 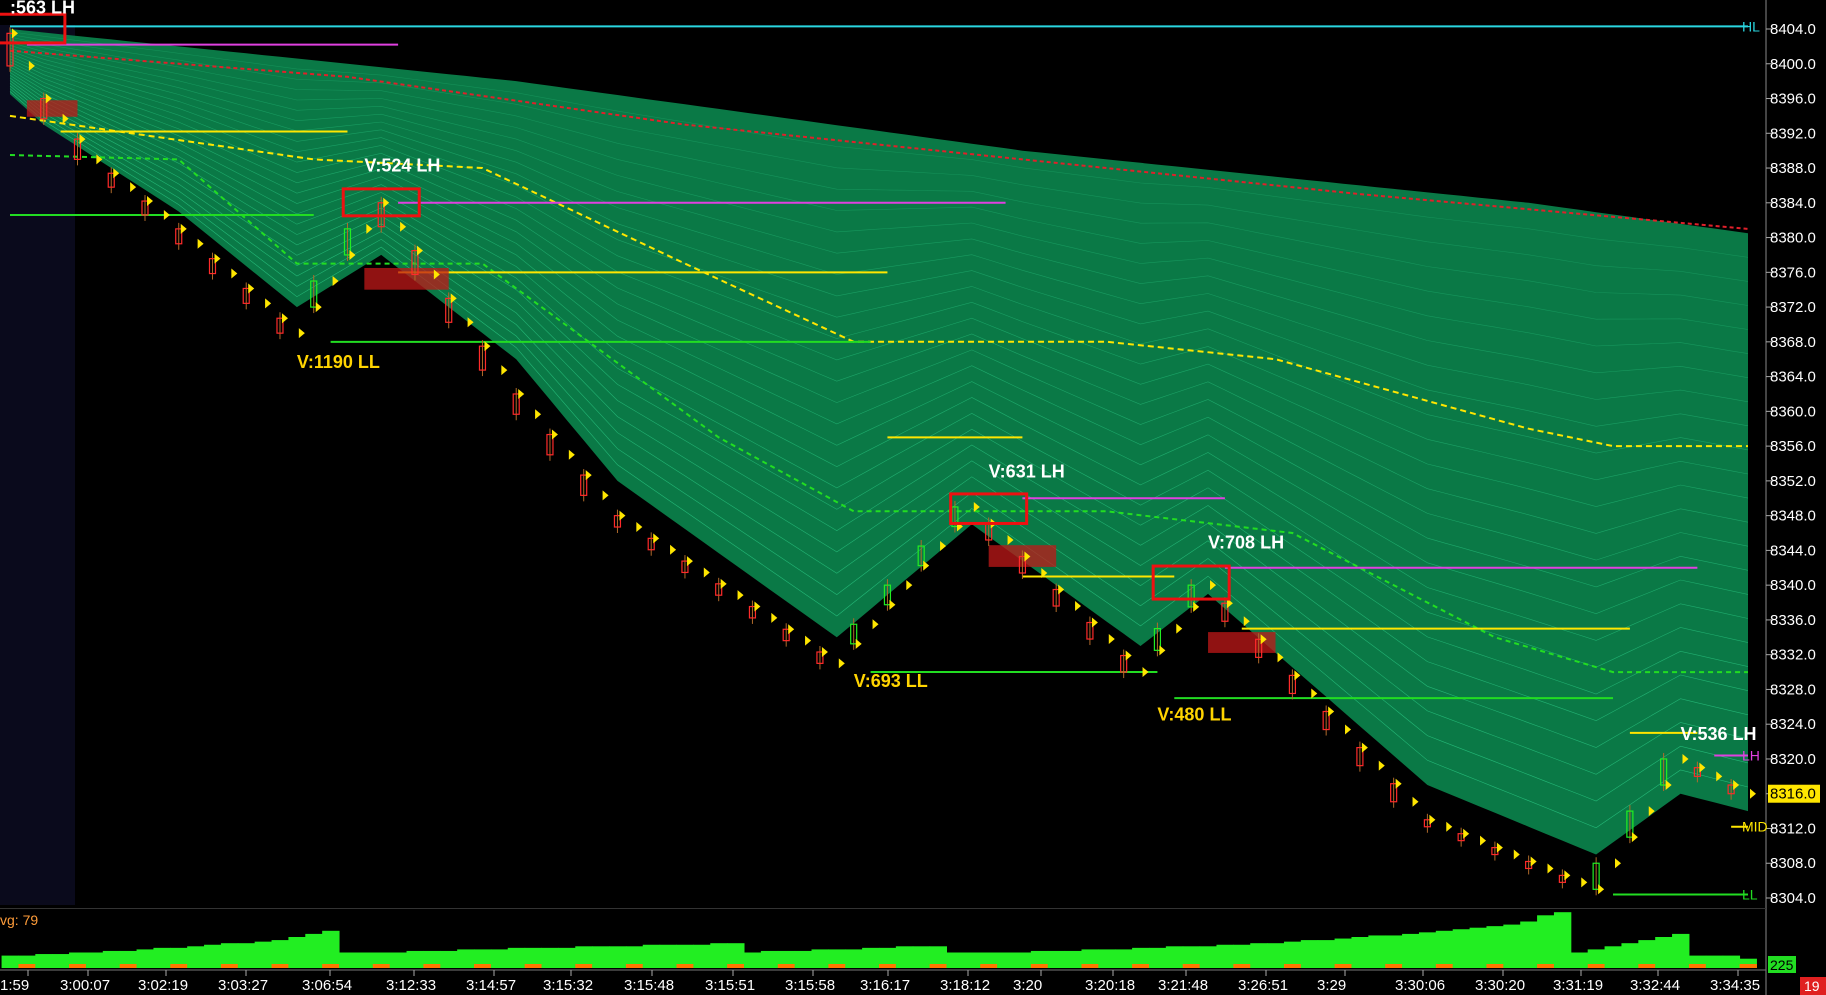 I want to click on price-tick-label: 8312.0, so click(x=1793, y=828).